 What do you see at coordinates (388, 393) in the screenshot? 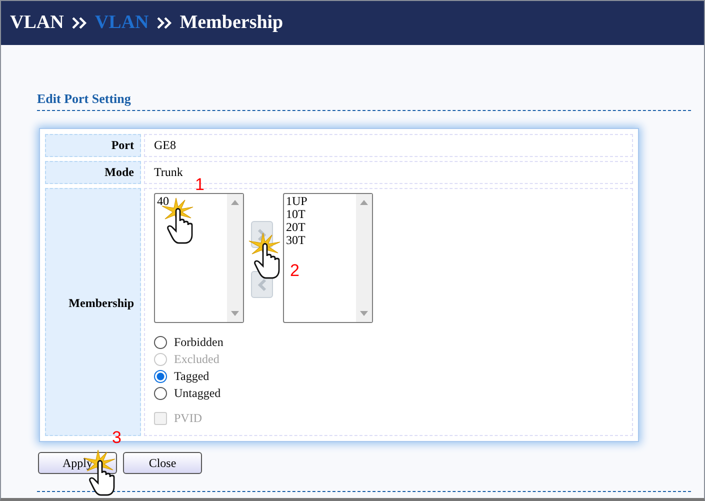
I see `membership-radio: Untagged` at bounding box center [388, 393].